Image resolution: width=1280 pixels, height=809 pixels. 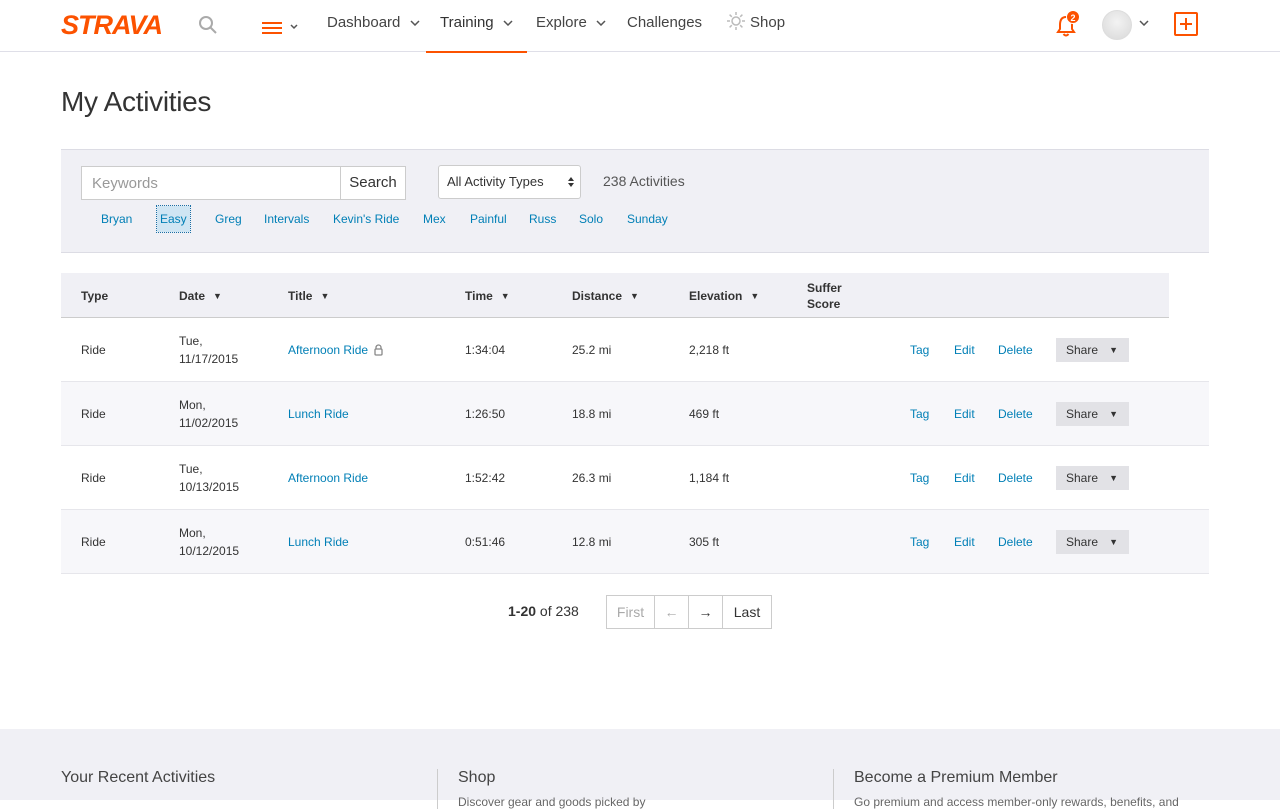 What do you see at coordinates (1117, 25) in the screenshot?
I see `user-avatar` at bounding box center [1117, 25].